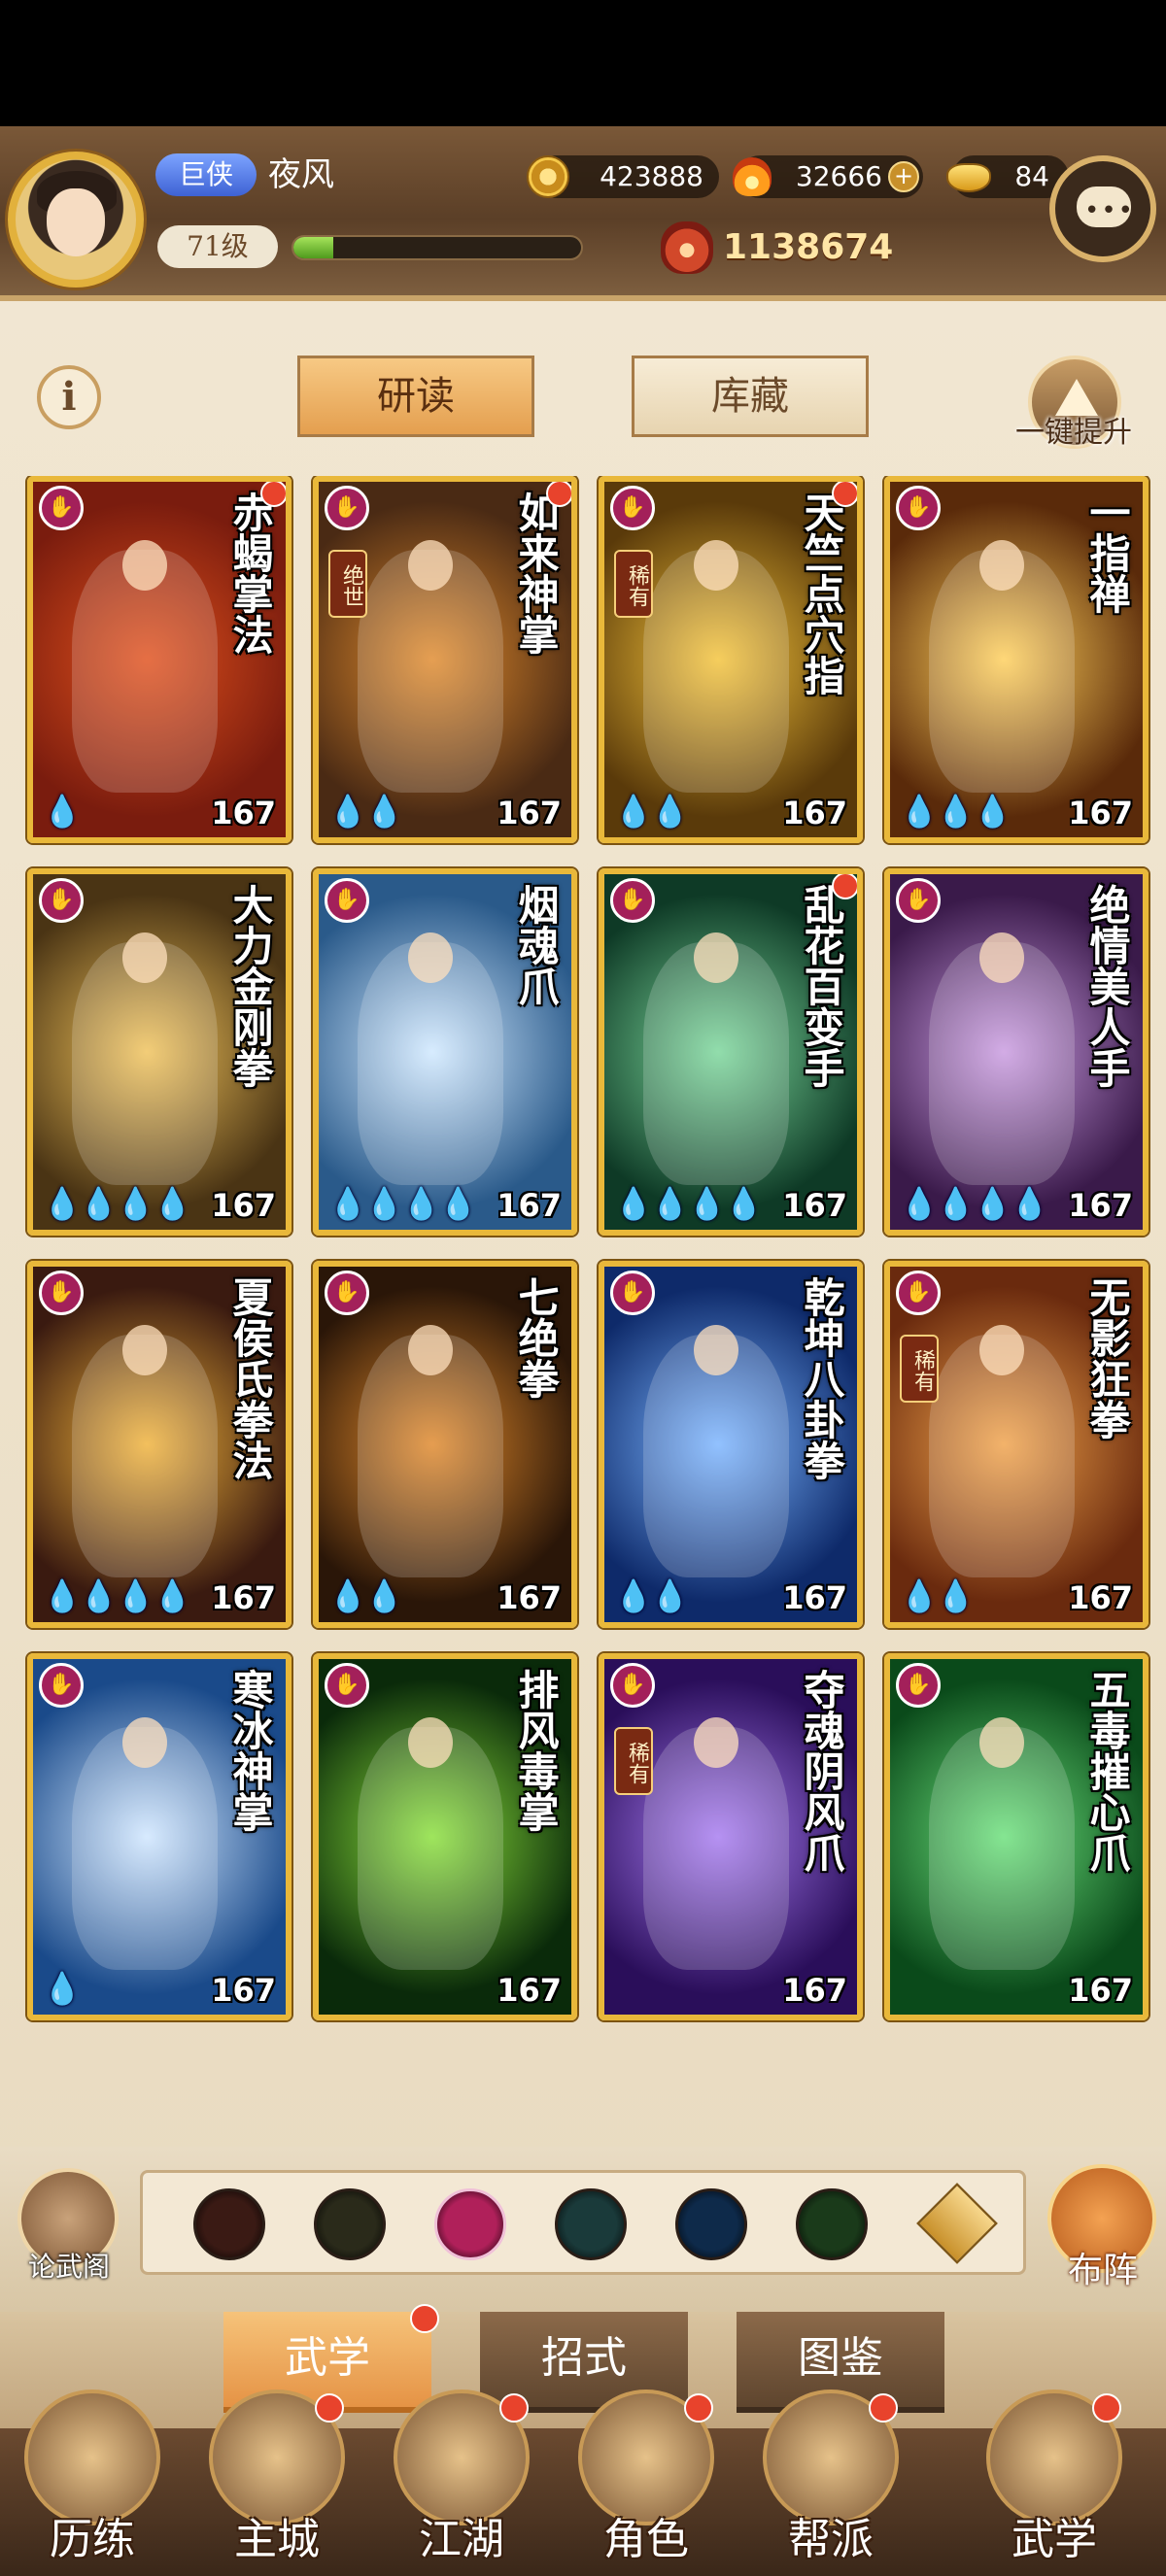 This screenshot has height=2576, width=1166. I want to click on gold-ingot-icon, so click(968, 177).